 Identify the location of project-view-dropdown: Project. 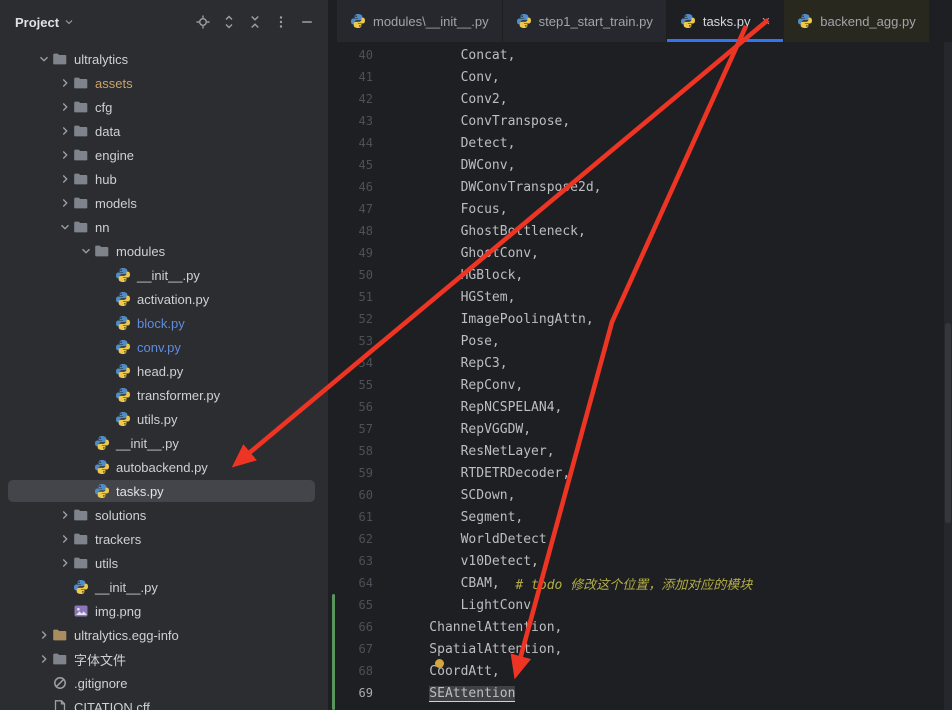
(45, 22).